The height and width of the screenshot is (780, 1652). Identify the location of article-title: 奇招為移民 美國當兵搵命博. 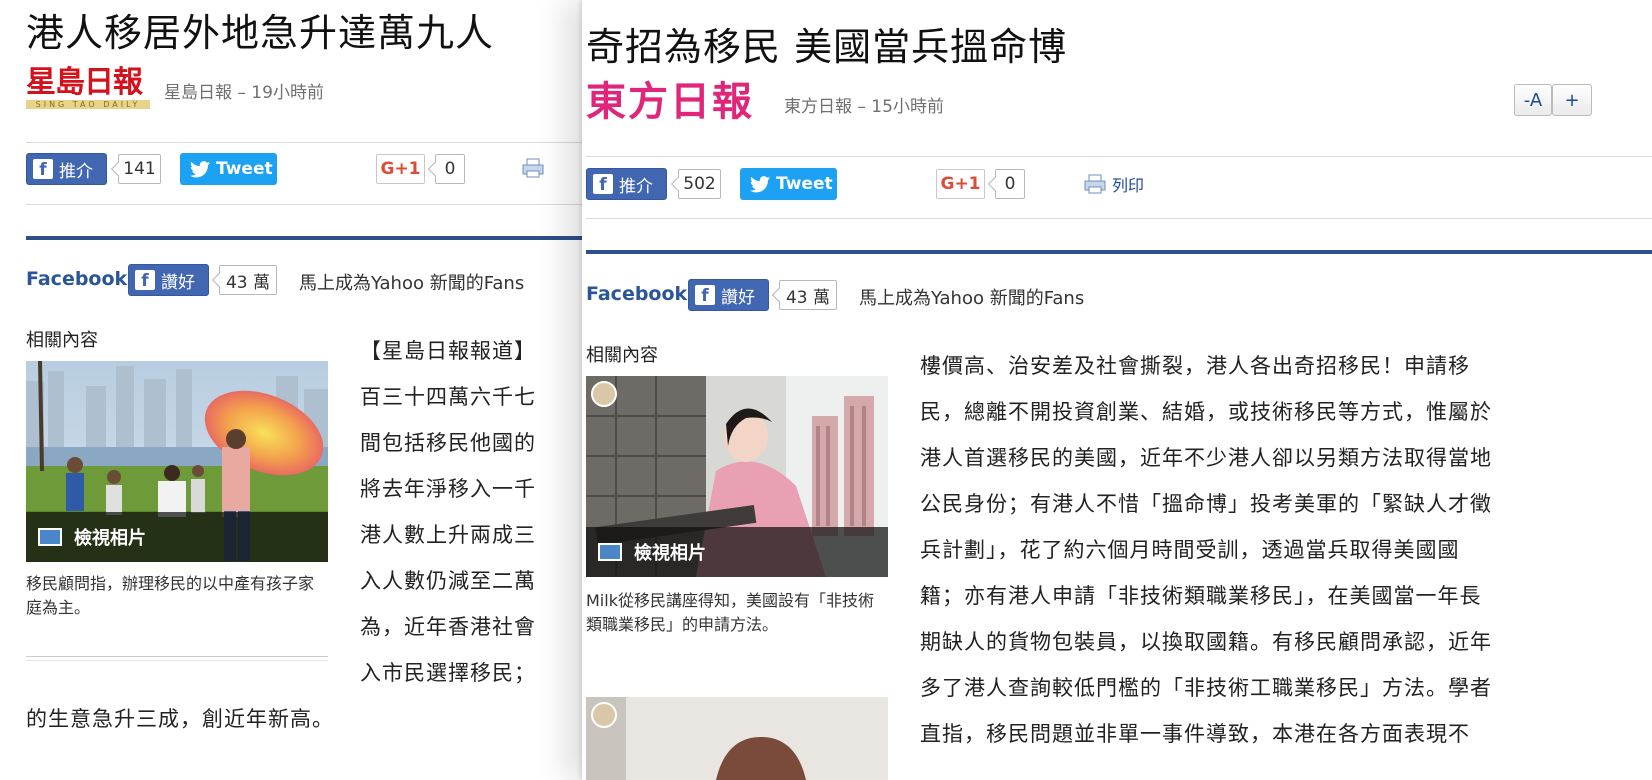
(827, 47).